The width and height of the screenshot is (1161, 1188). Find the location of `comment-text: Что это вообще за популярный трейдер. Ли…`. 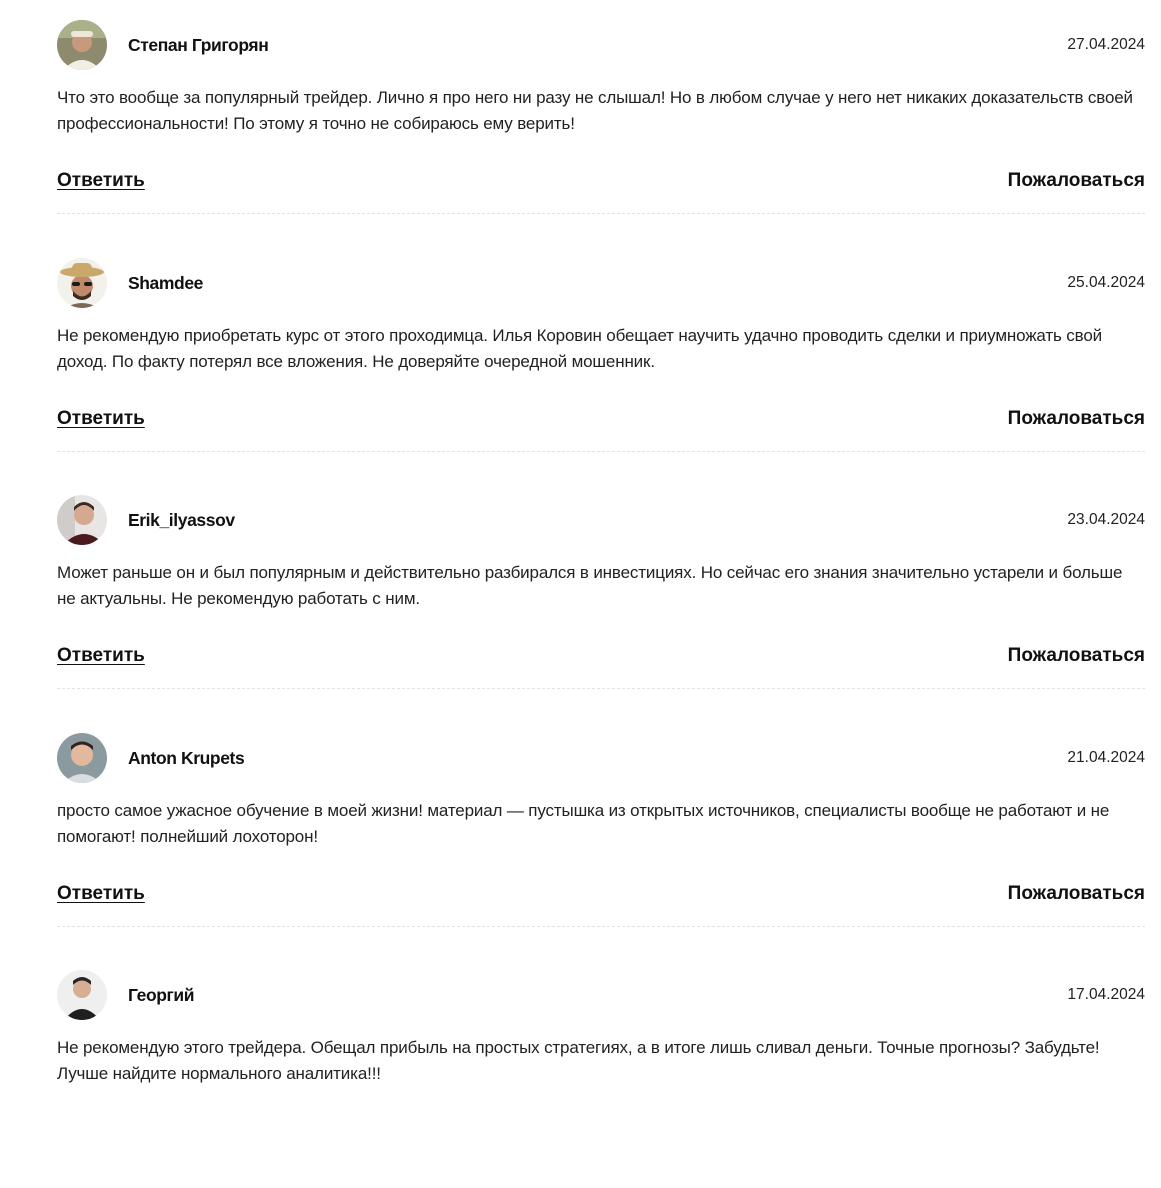

comment-text: Что это вообще за популярный трейдер. Ли… is located at coordinates (595, 110).